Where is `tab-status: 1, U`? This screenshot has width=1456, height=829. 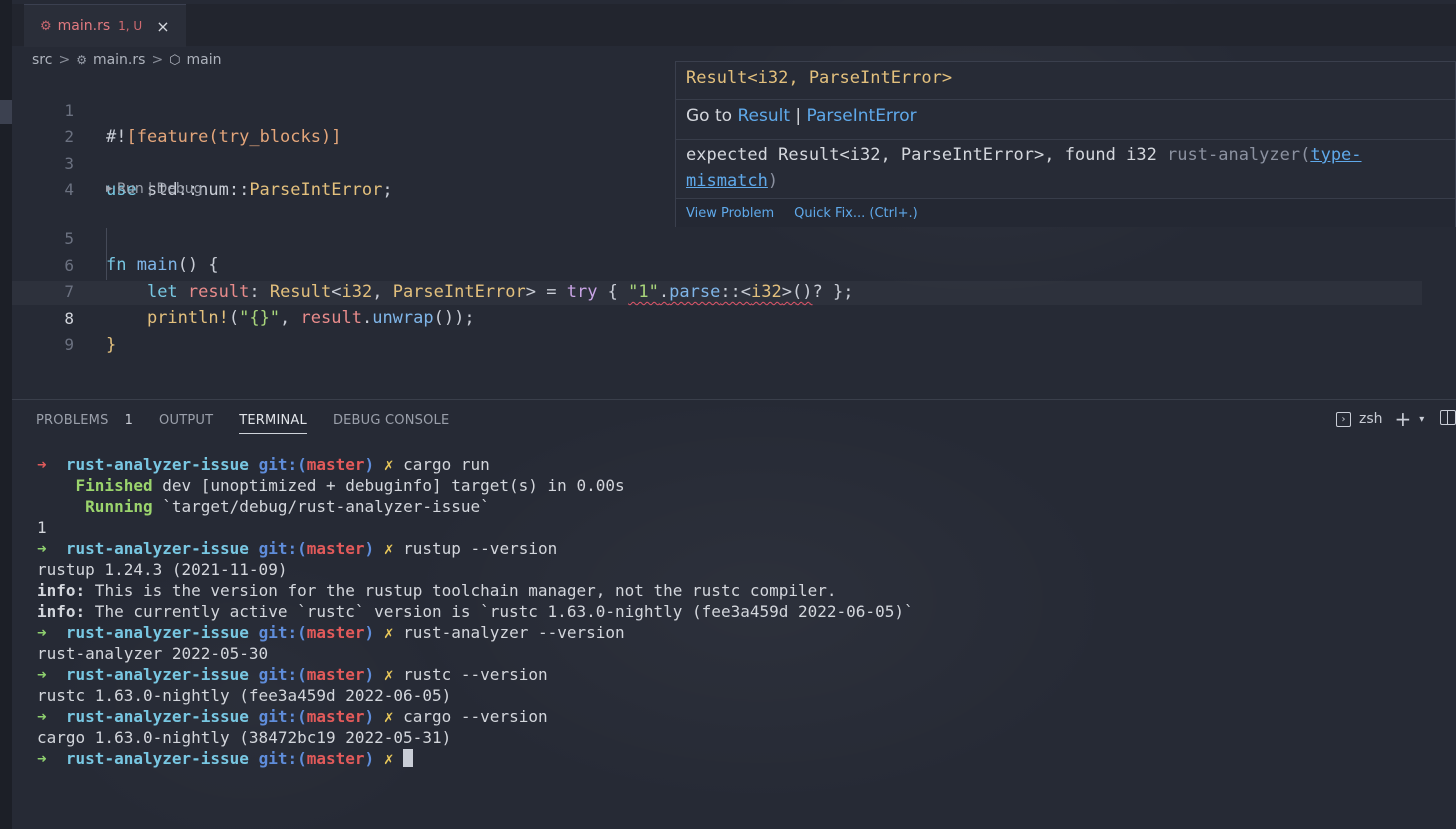 tab-status: 1, U is located at coordinates (130, 26).